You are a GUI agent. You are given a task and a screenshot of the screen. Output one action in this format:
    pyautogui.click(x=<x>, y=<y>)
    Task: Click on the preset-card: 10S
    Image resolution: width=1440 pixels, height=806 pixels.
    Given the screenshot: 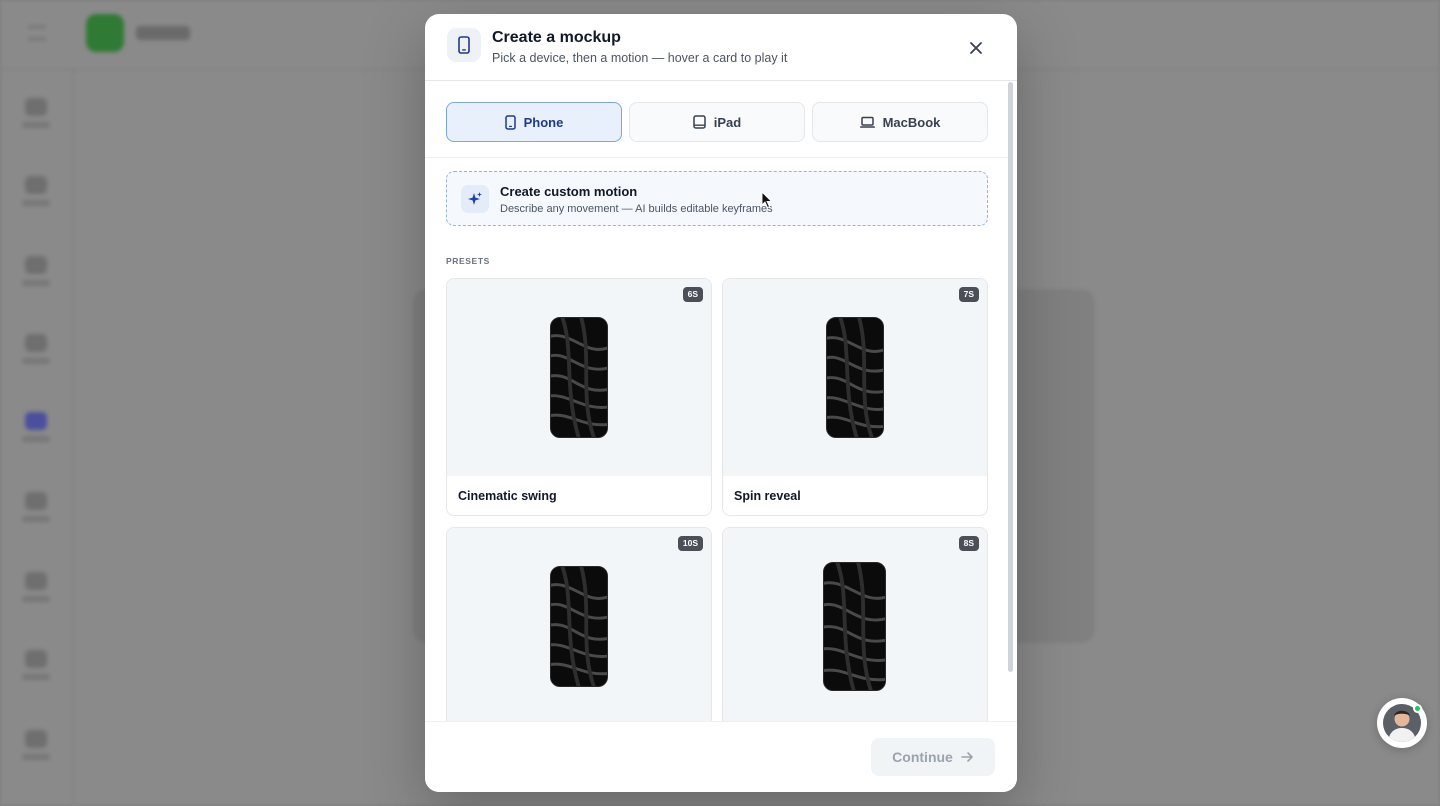 What is the action you would take?
    pyautogui.click(x=579, y=624)
    